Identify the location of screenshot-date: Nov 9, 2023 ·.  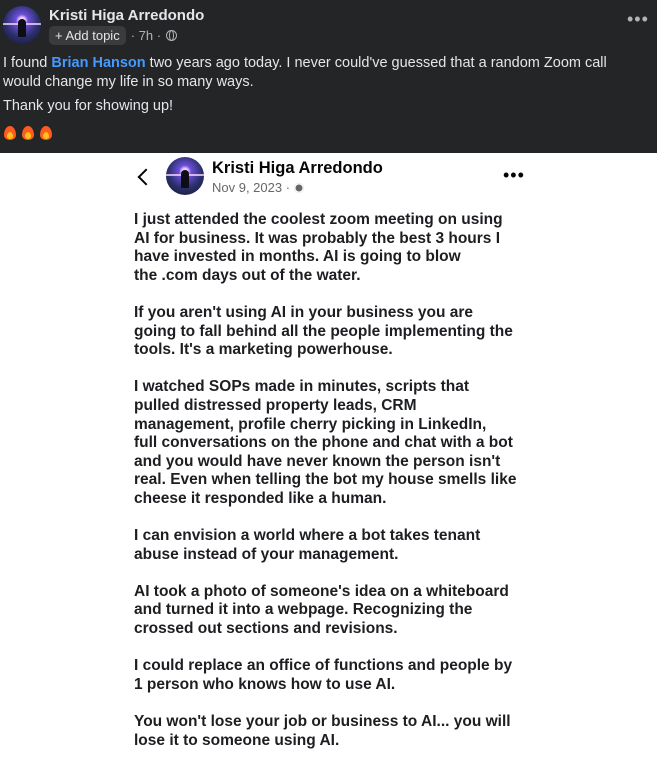
(251, 187).